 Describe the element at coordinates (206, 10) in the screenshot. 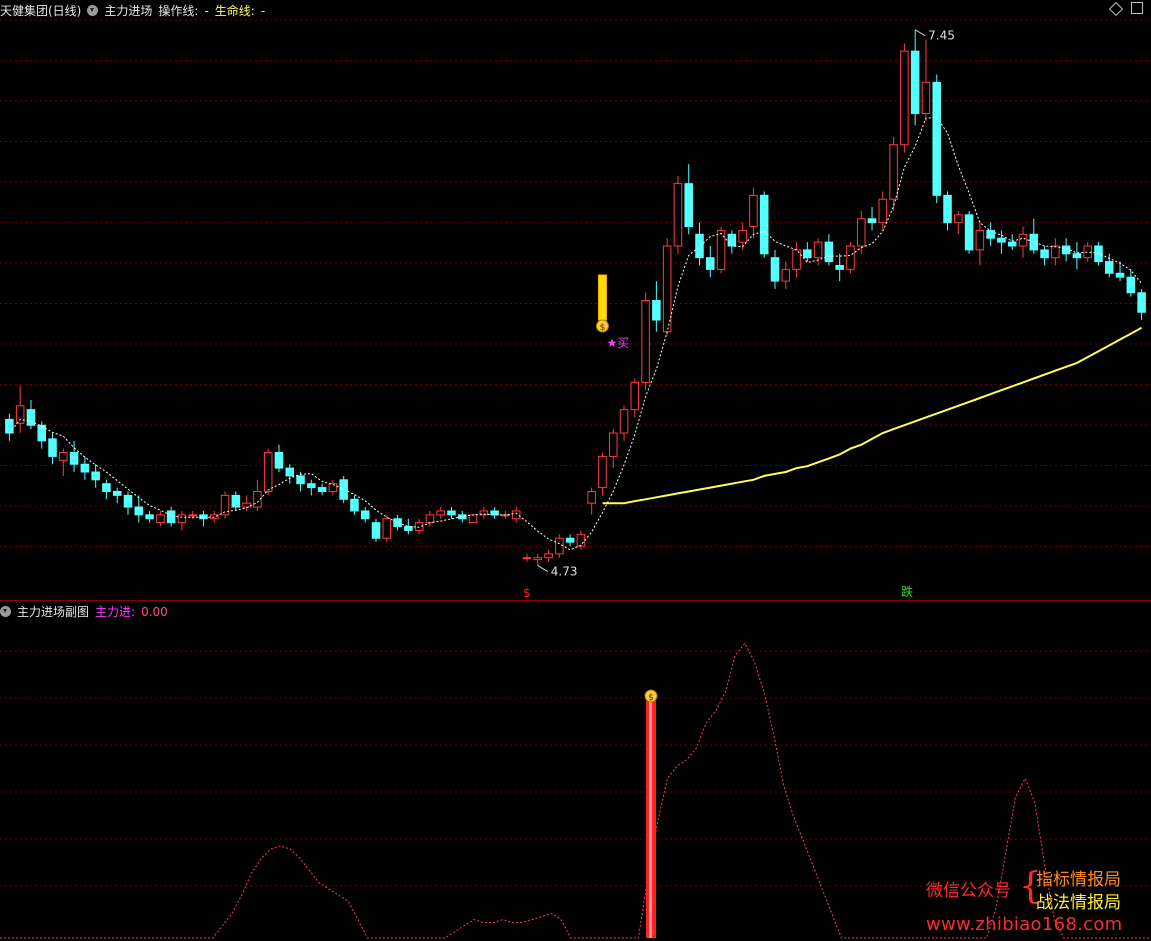

I see `op-line-value: -` at that location.